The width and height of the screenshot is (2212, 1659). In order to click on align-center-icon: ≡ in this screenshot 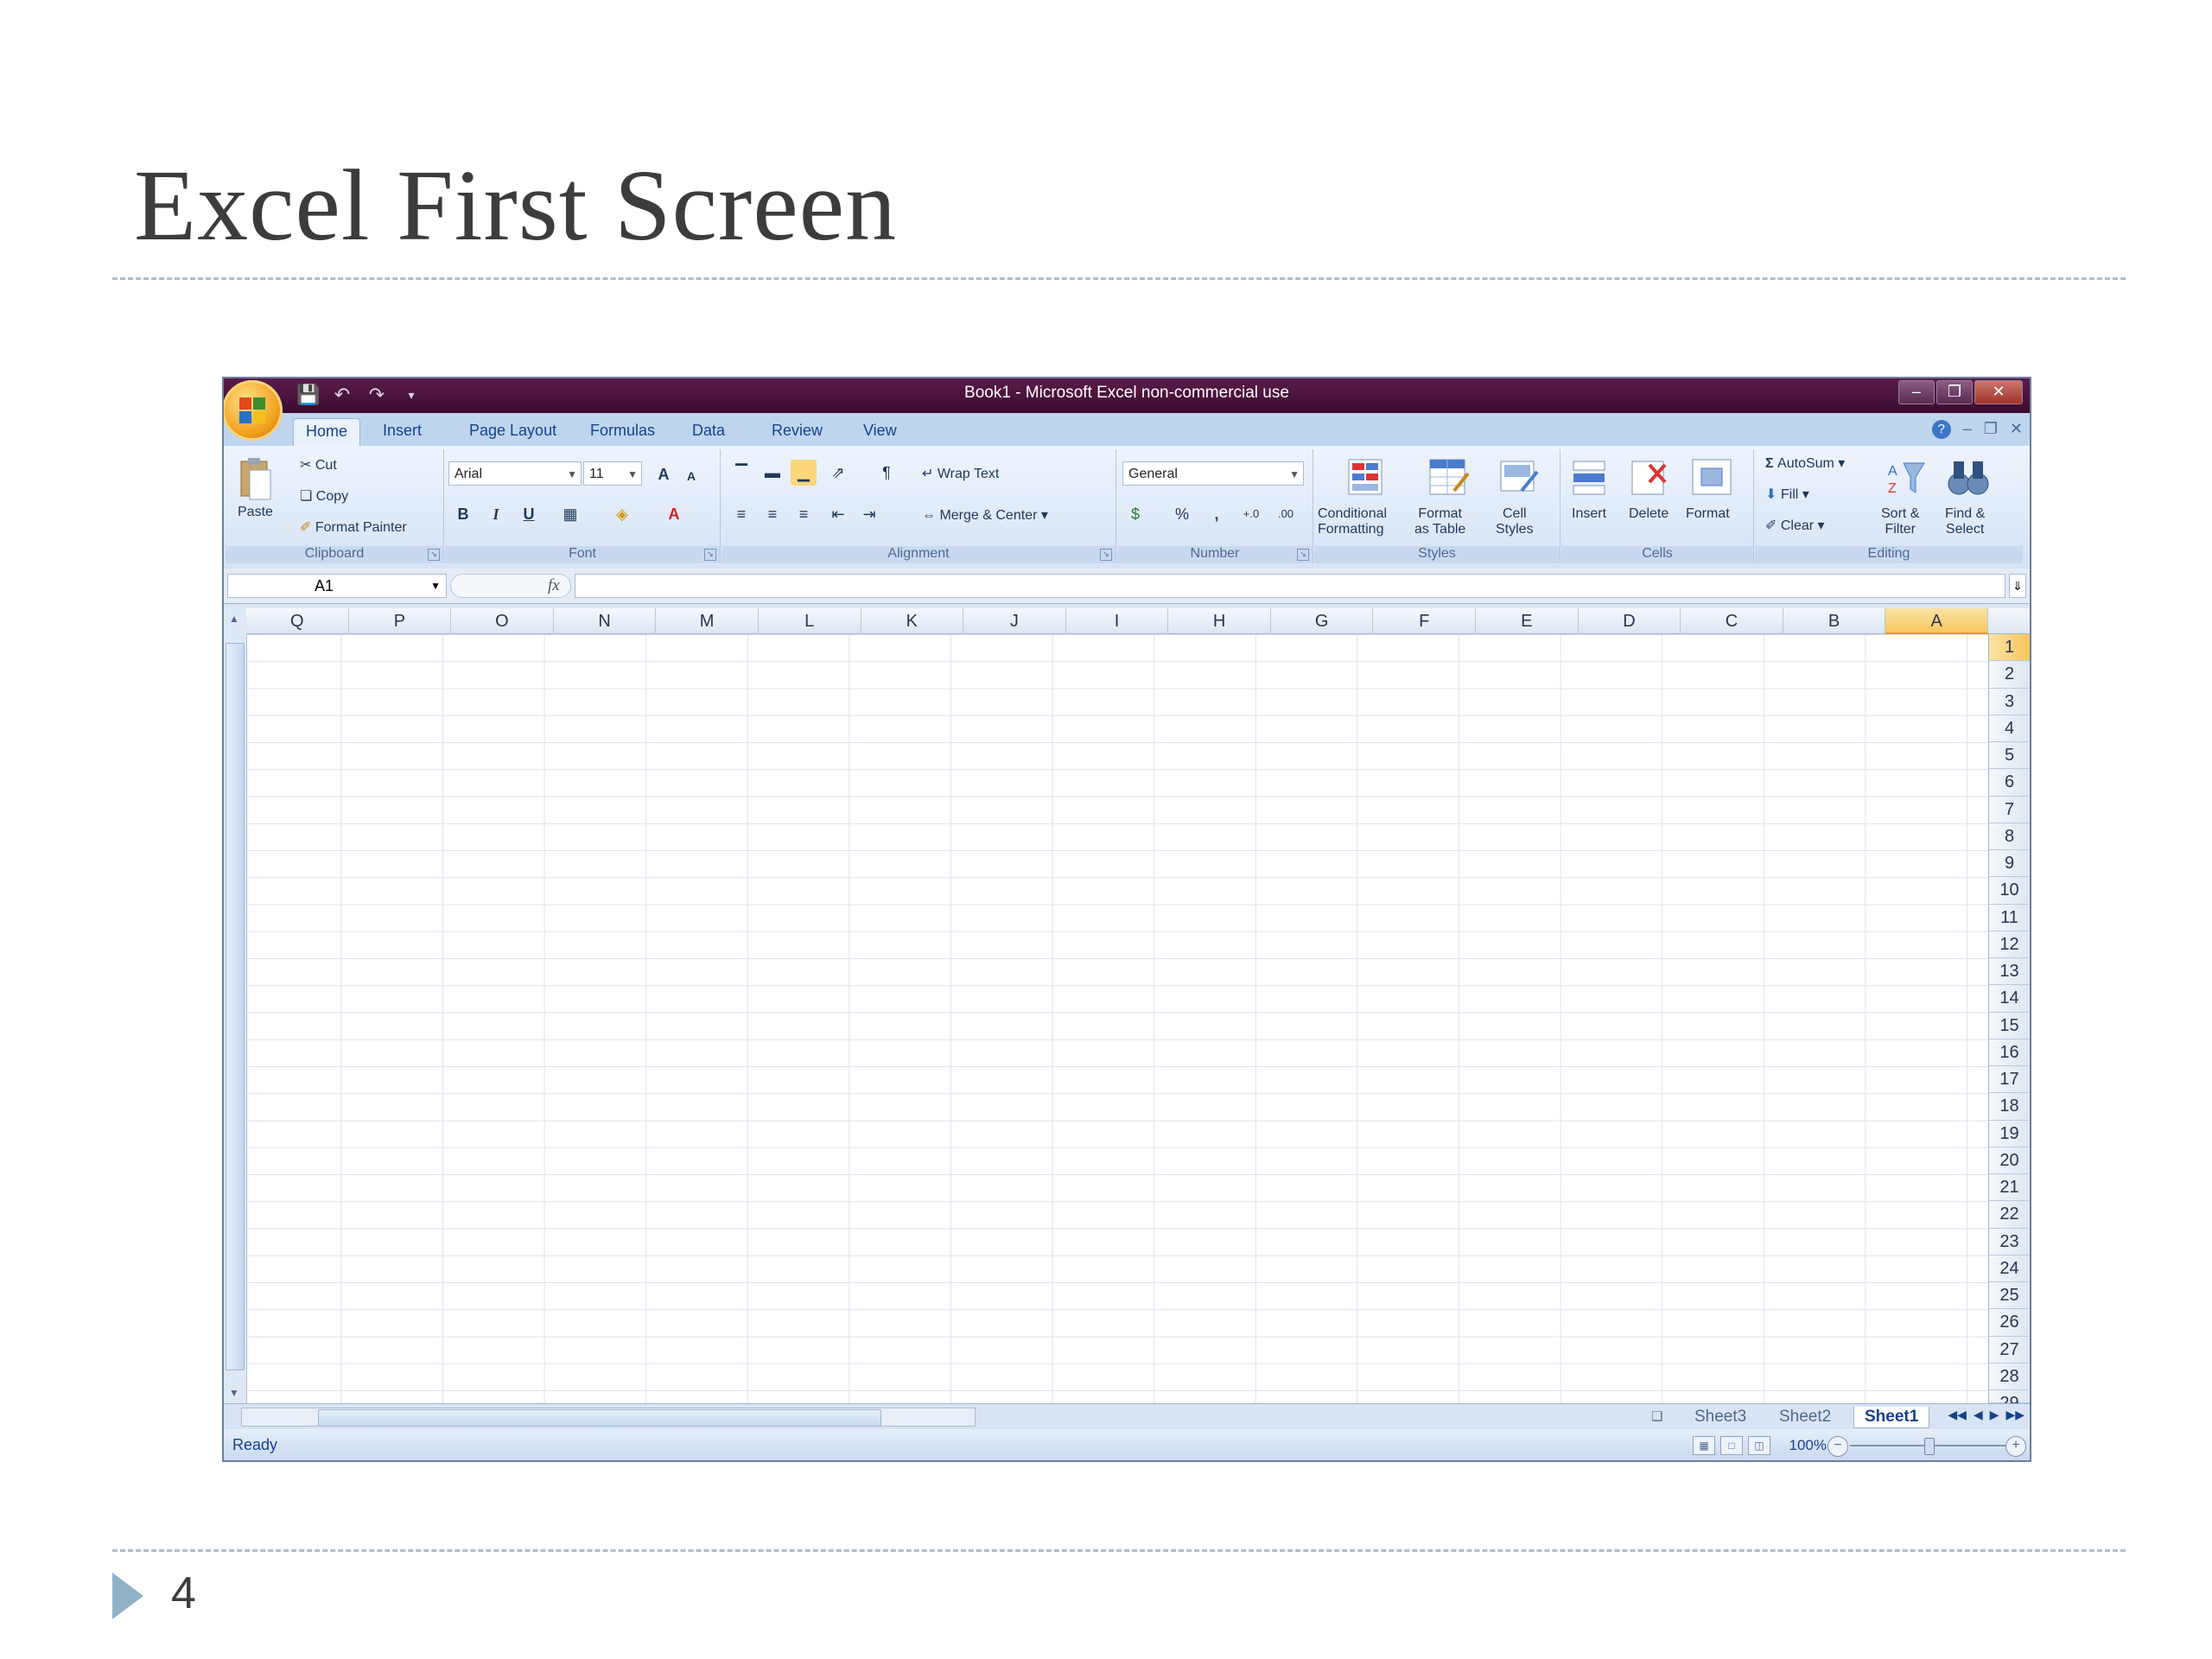, I will do `click(772, 514)`.